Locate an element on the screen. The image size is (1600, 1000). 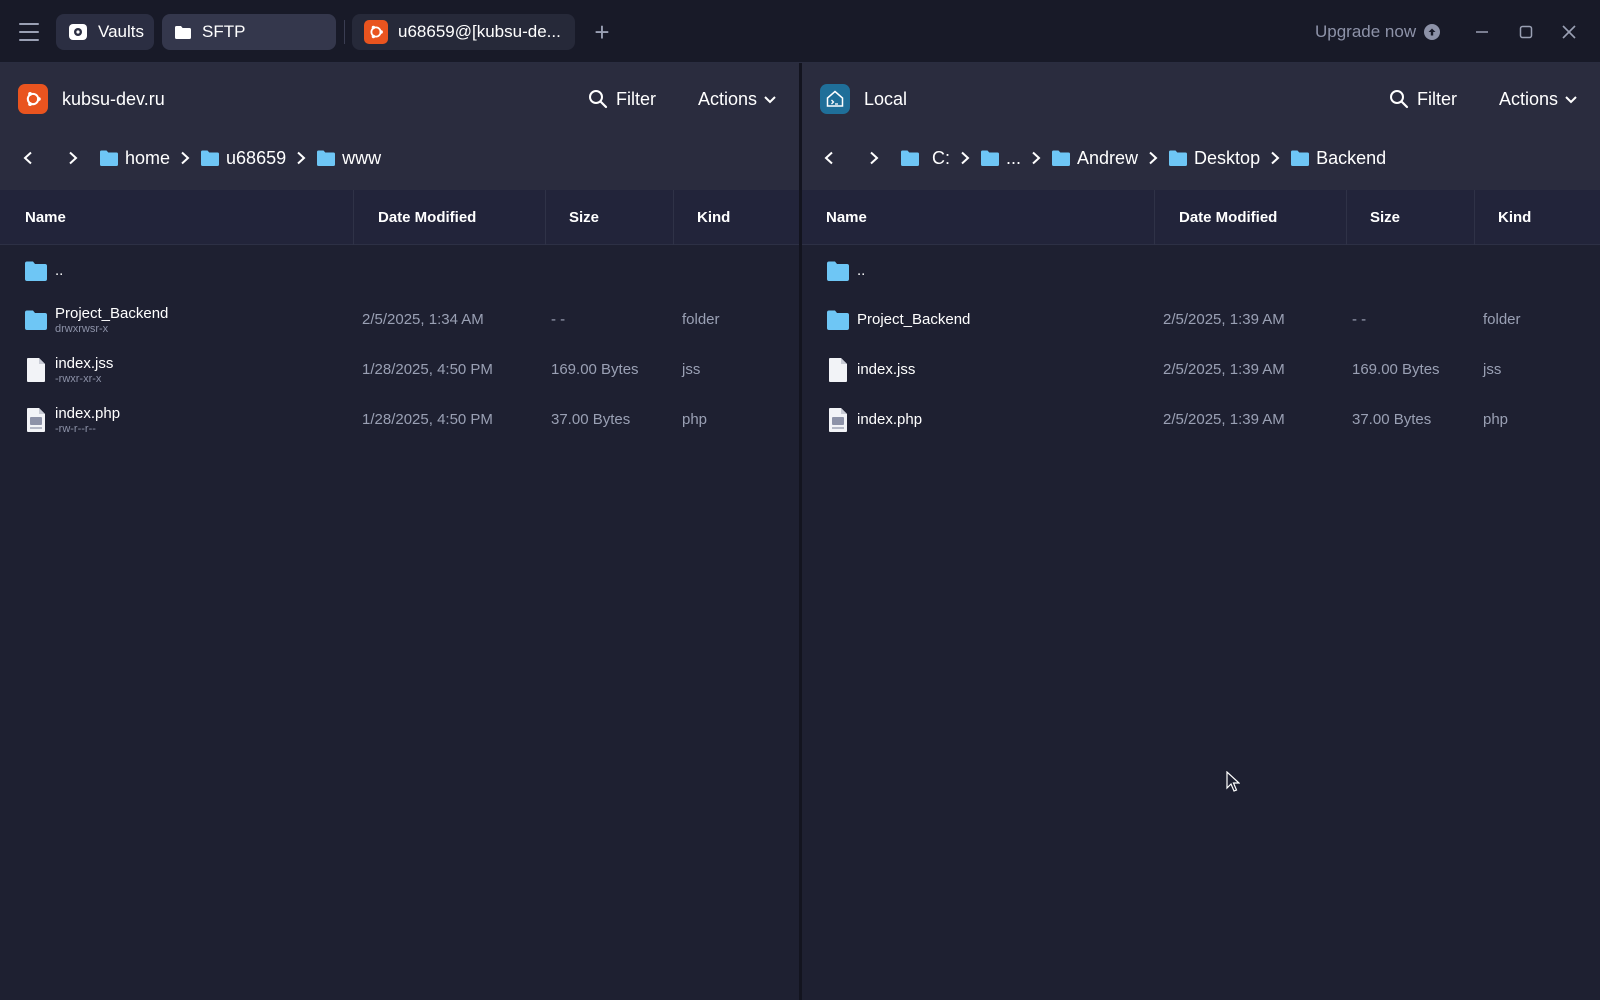
breadcrumb-label: u68659 is located at coordinates (256, 157).